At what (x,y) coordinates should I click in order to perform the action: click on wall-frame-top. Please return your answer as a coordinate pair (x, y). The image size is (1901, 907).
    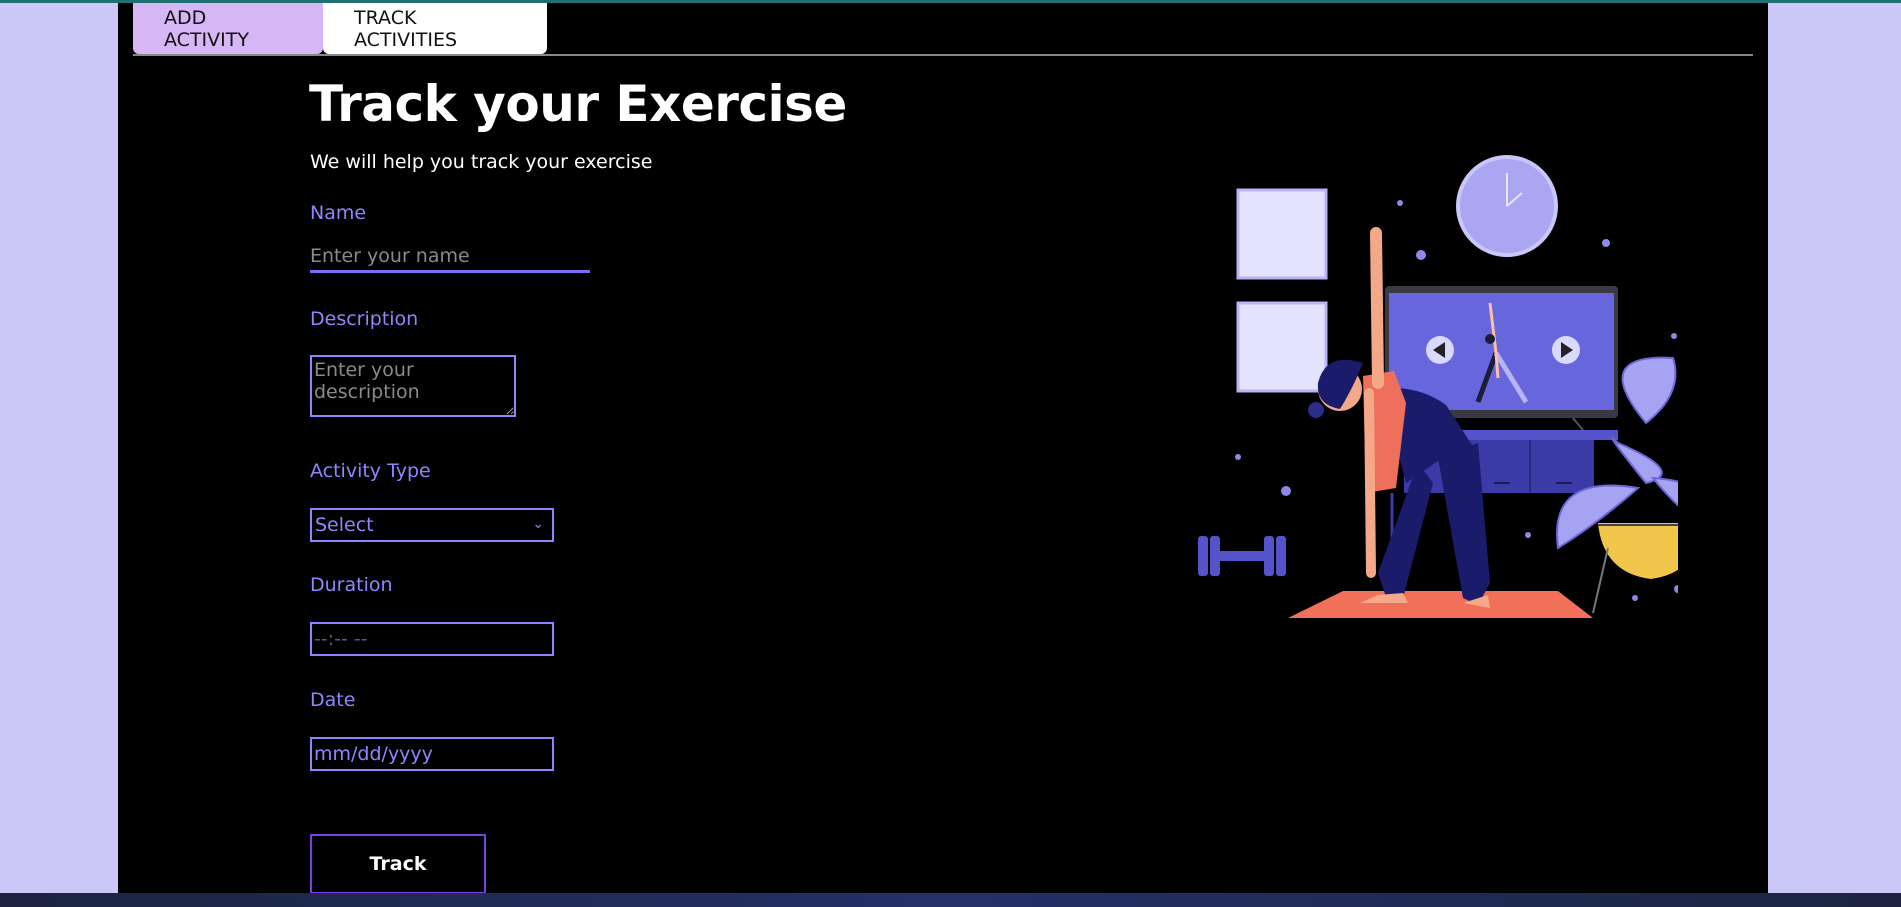
    Looking at the image, I should click on (1282, 234).